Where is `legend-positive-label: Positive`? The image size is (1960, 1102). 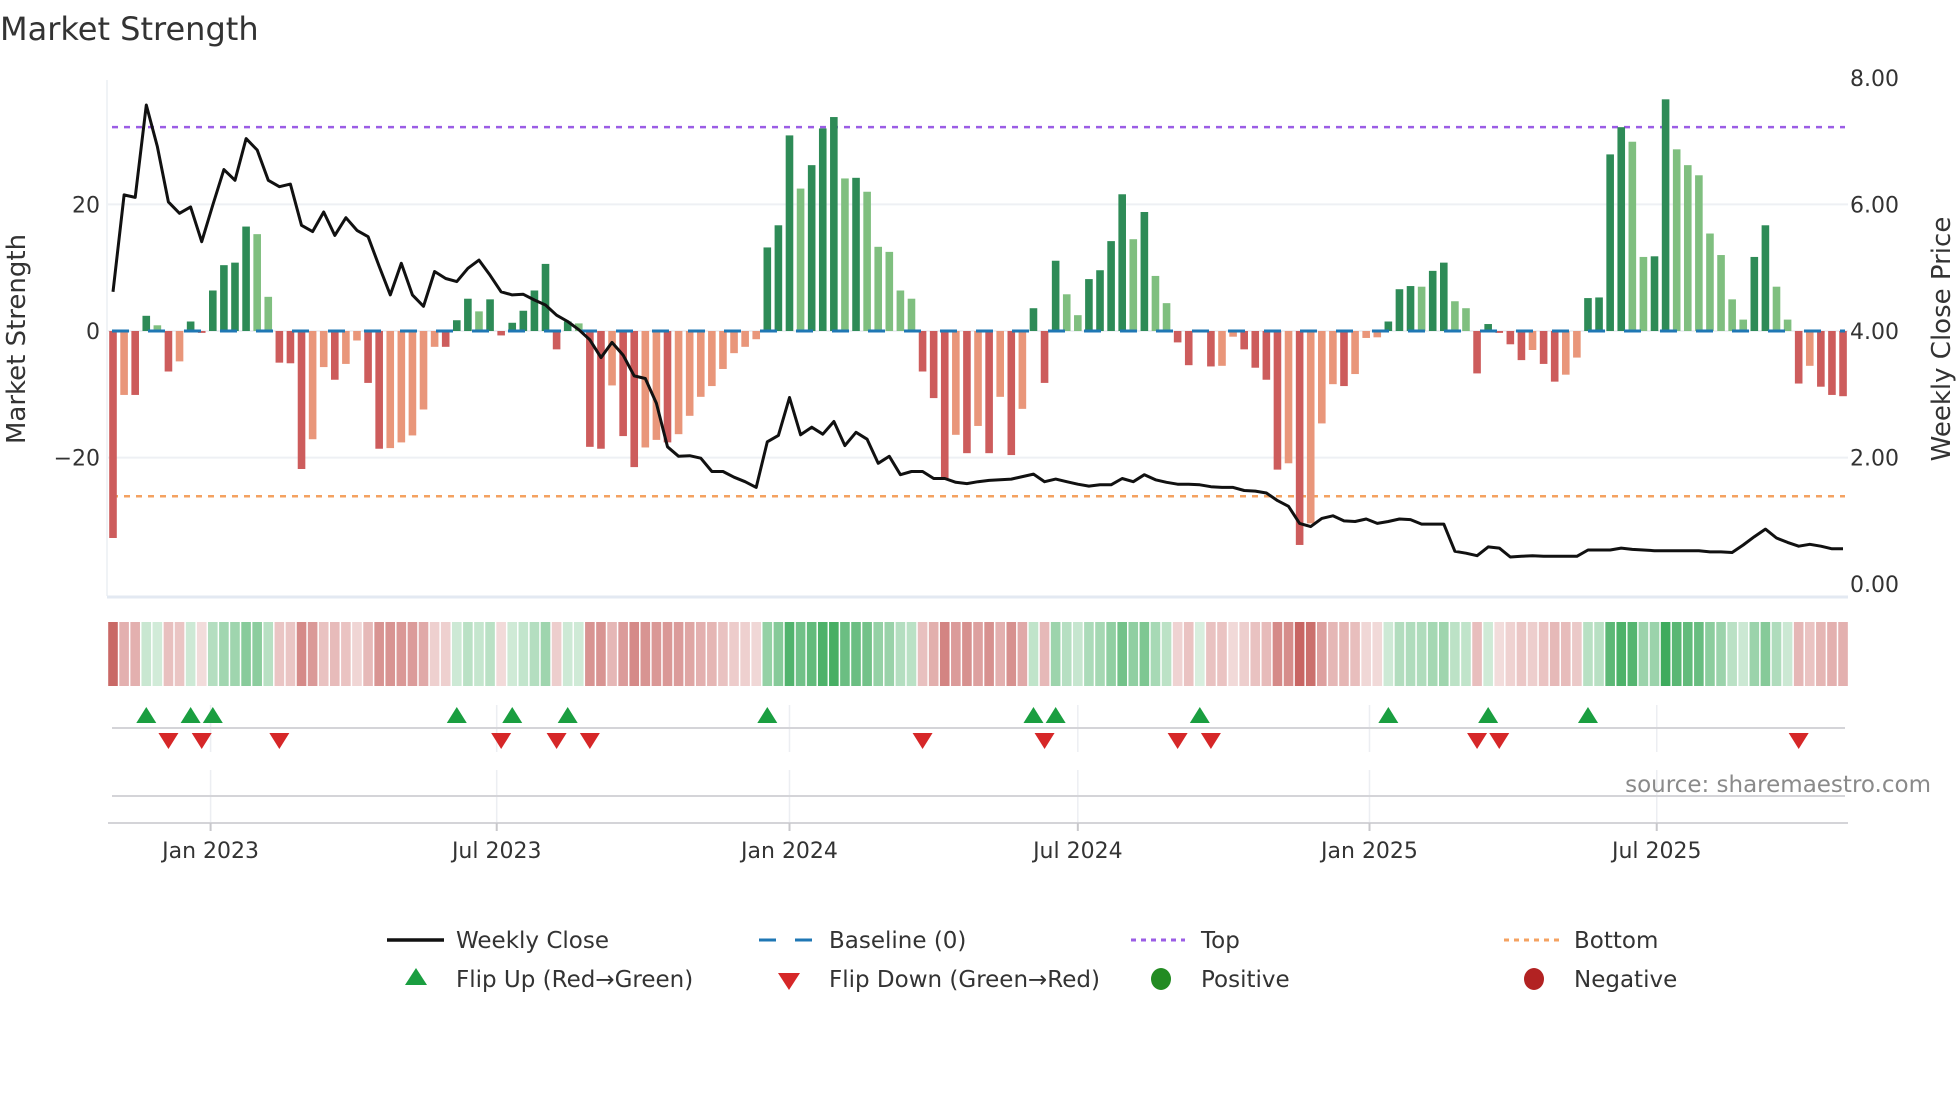
legend-positive-label: Positive is located at coordinates (1245, 980).